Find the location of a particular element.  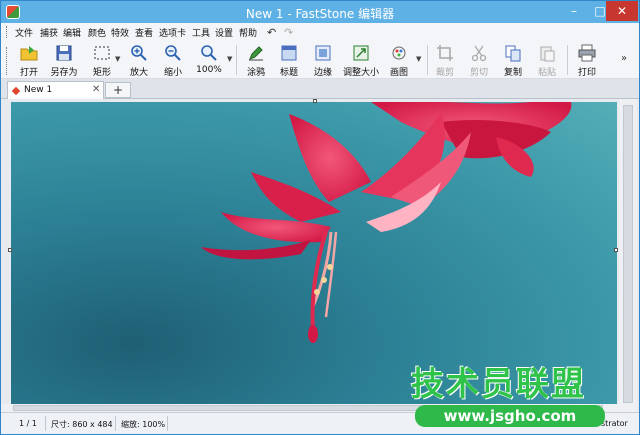

resize-button: 调整大小 is located at coordinates (361, 60).